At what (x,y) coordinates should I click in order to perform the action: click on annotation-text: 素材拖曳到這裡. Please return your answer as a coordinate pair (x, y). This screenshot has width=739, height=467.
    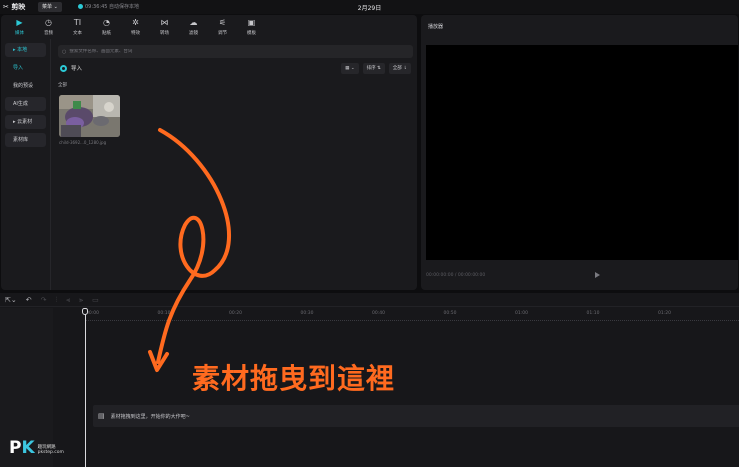
    Looking at the image, I should click on (294, 378).